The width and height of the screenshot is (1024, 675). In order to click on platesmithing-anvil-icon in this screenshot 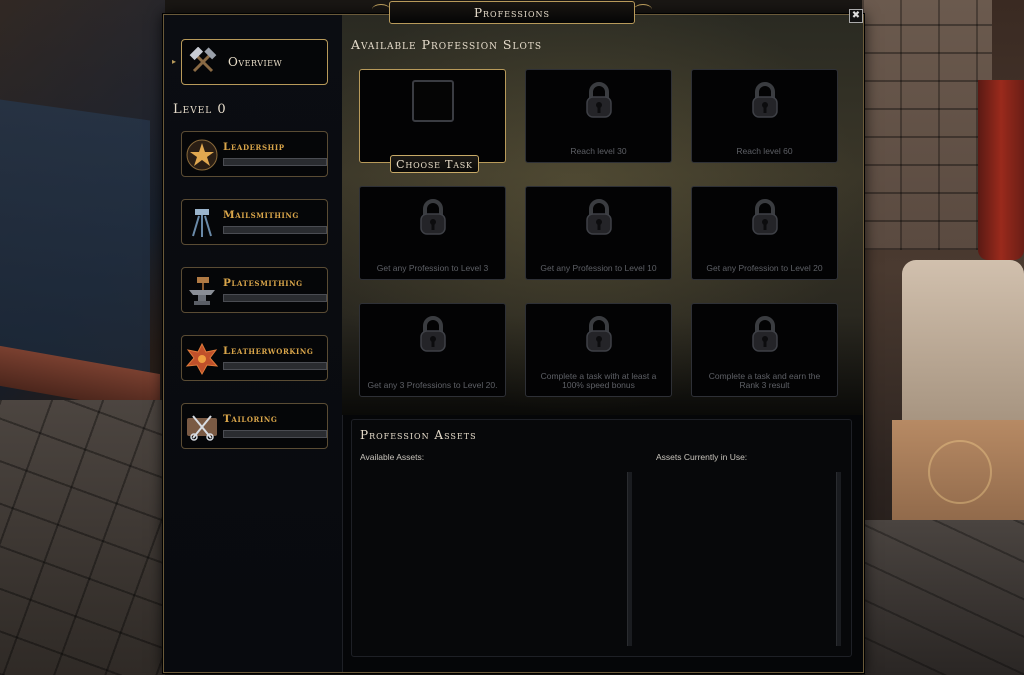, I will do `click(202, 291)`.